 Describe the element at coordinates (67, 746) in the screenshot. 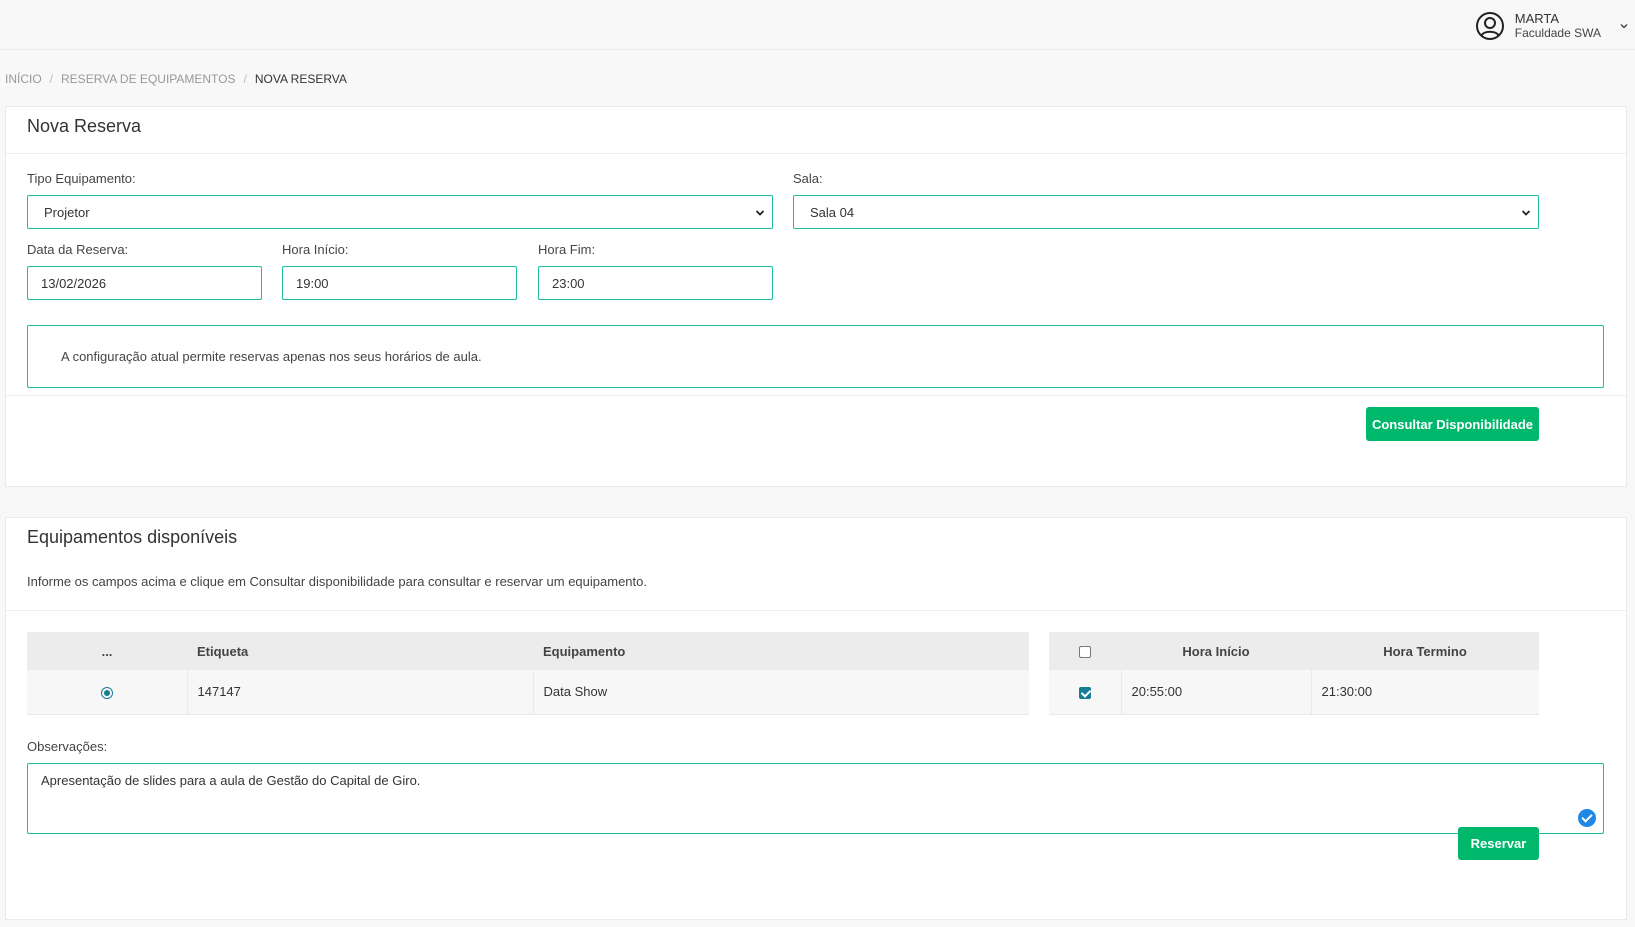

I see `observacoes-label: Observações:` at that location.